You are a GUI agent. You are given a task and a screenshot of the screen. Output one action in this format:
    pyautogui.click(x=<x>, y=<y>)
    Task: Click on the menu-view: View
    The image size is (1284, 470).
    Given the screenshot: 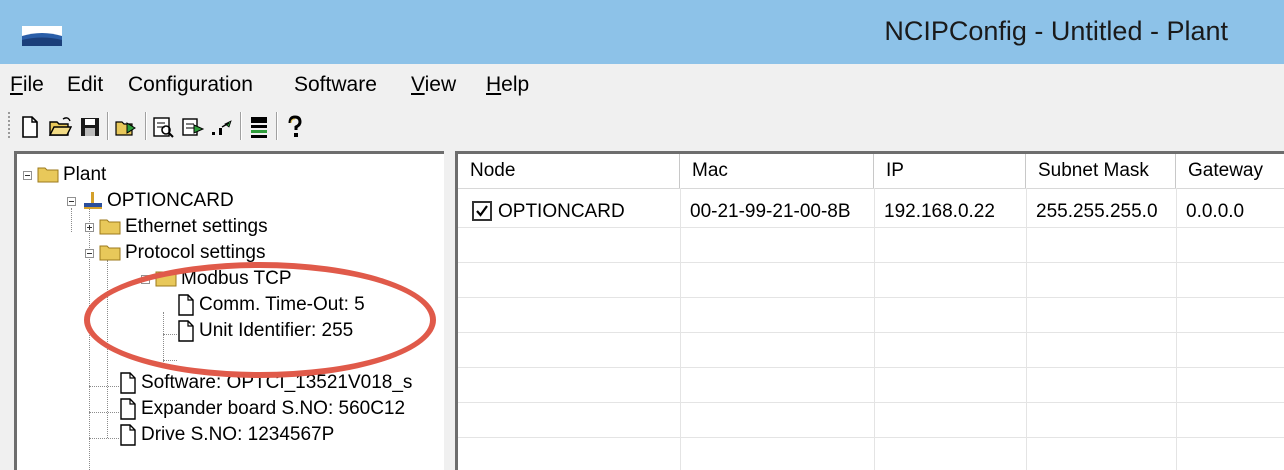 What is the action you would take?
    pyautogui.click(x=433, y=85)
    